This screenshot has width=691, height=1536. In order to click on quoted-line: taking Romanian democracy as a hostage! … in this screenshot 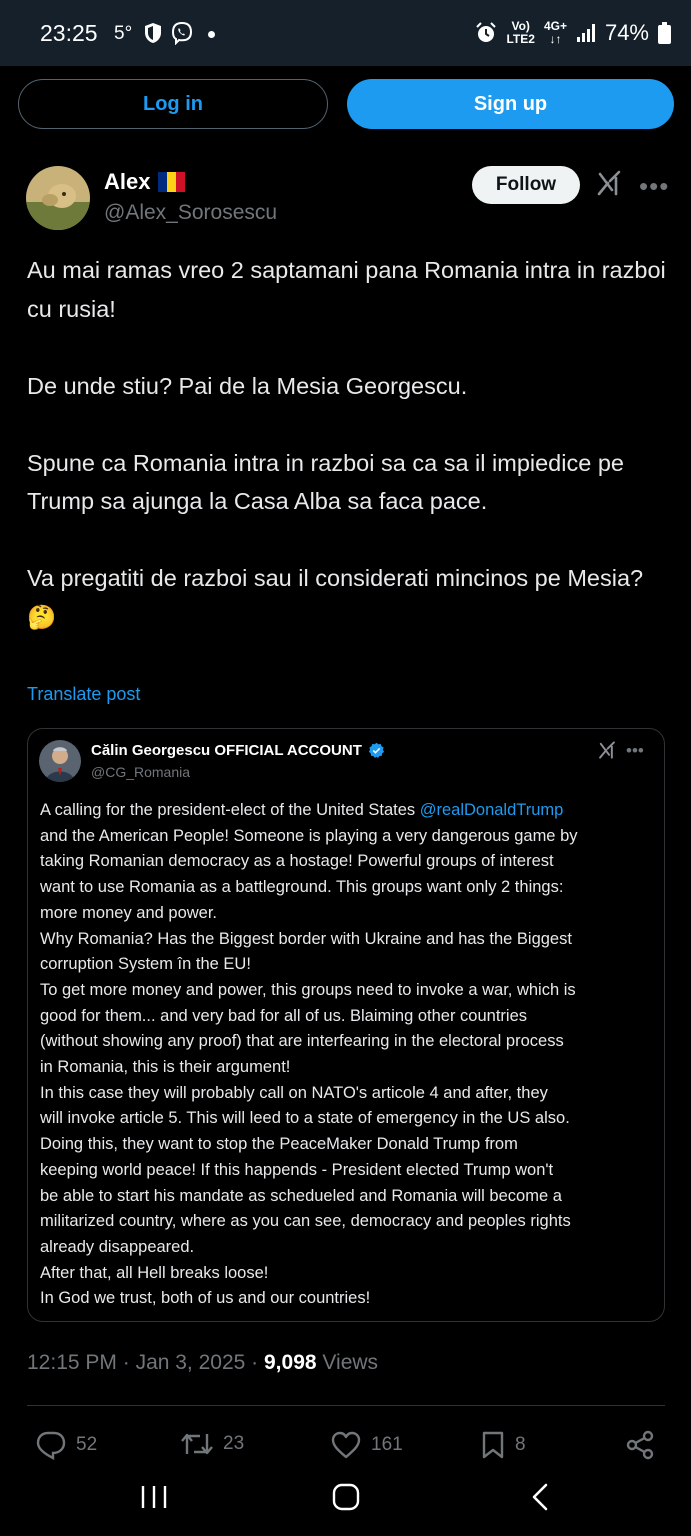, I will do `click(297, 861)`.